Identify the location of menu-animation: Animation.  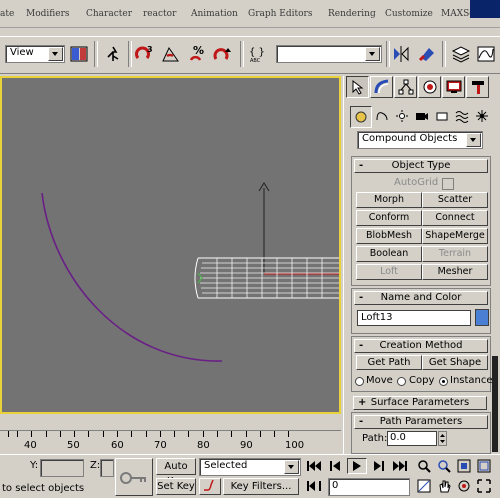
(214, 14).